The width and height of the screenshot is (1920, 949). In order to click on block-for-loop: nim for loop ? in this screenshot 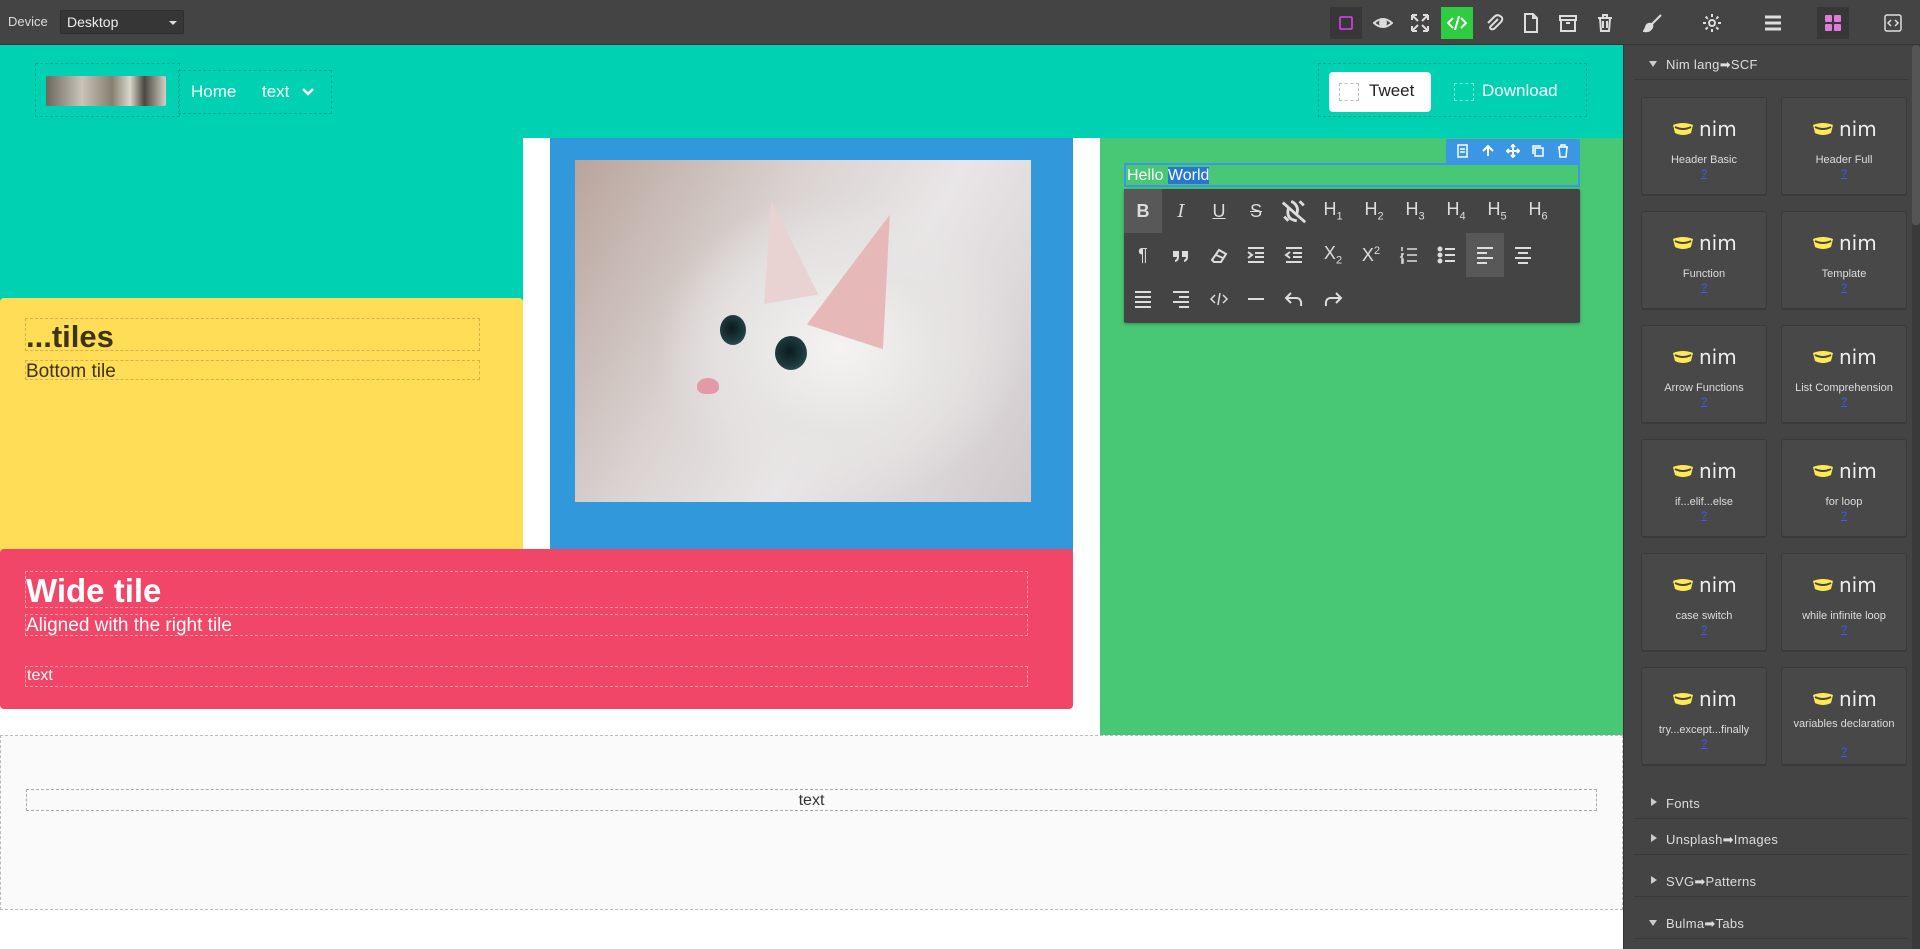, I will do `click(1844, 488)`.